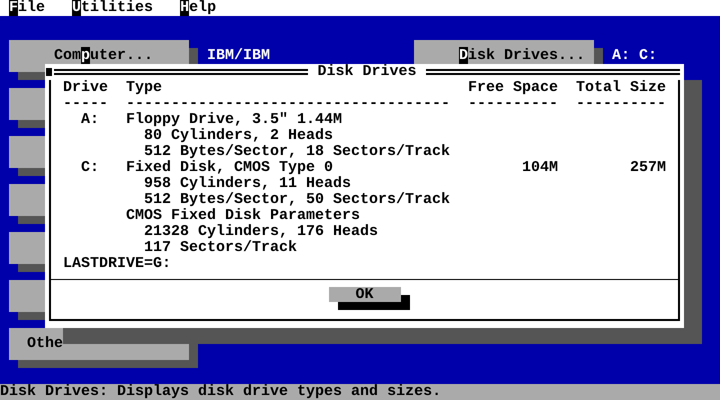  Describe the element at coordinates (49, 72) in the screenshot. I see `close-icon` at that location.